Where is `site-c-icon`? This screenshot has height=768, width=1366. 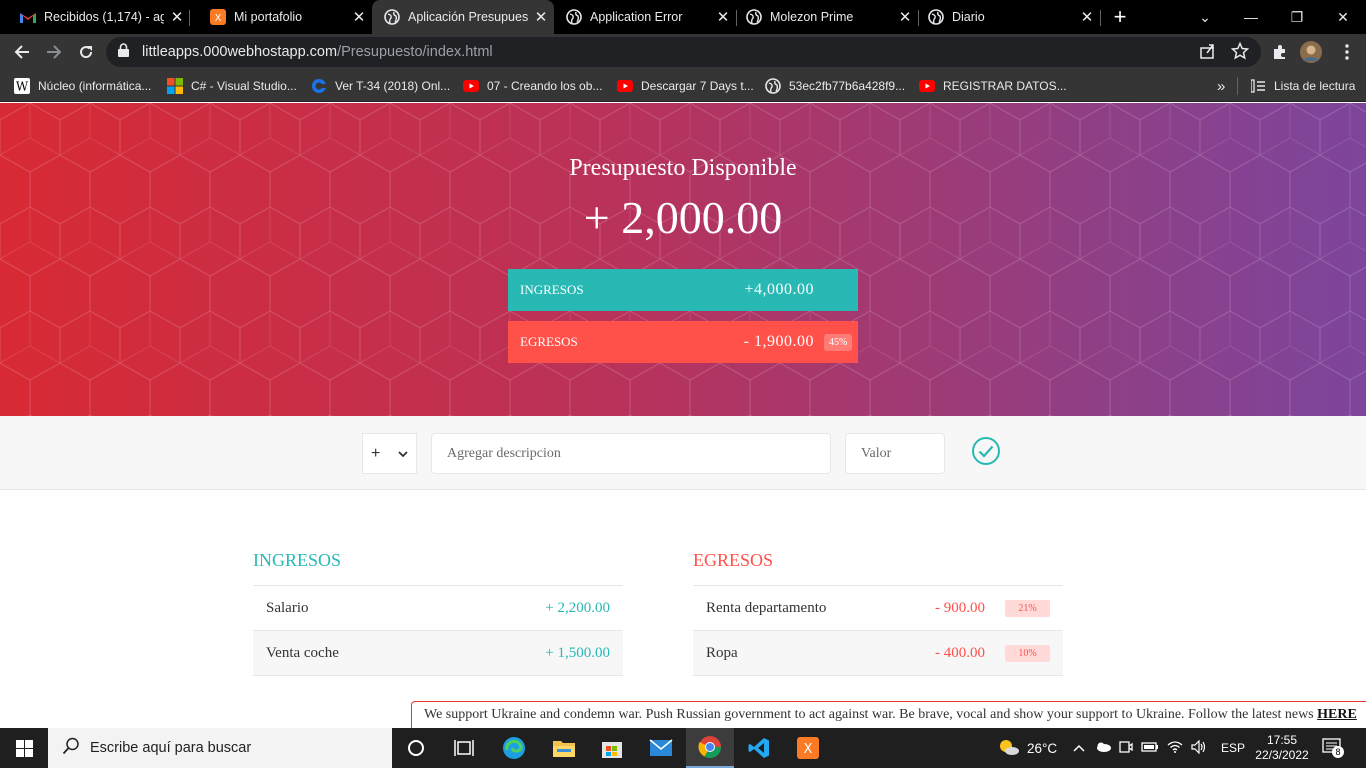
site-c-icon is located at coordinates (319, 86).